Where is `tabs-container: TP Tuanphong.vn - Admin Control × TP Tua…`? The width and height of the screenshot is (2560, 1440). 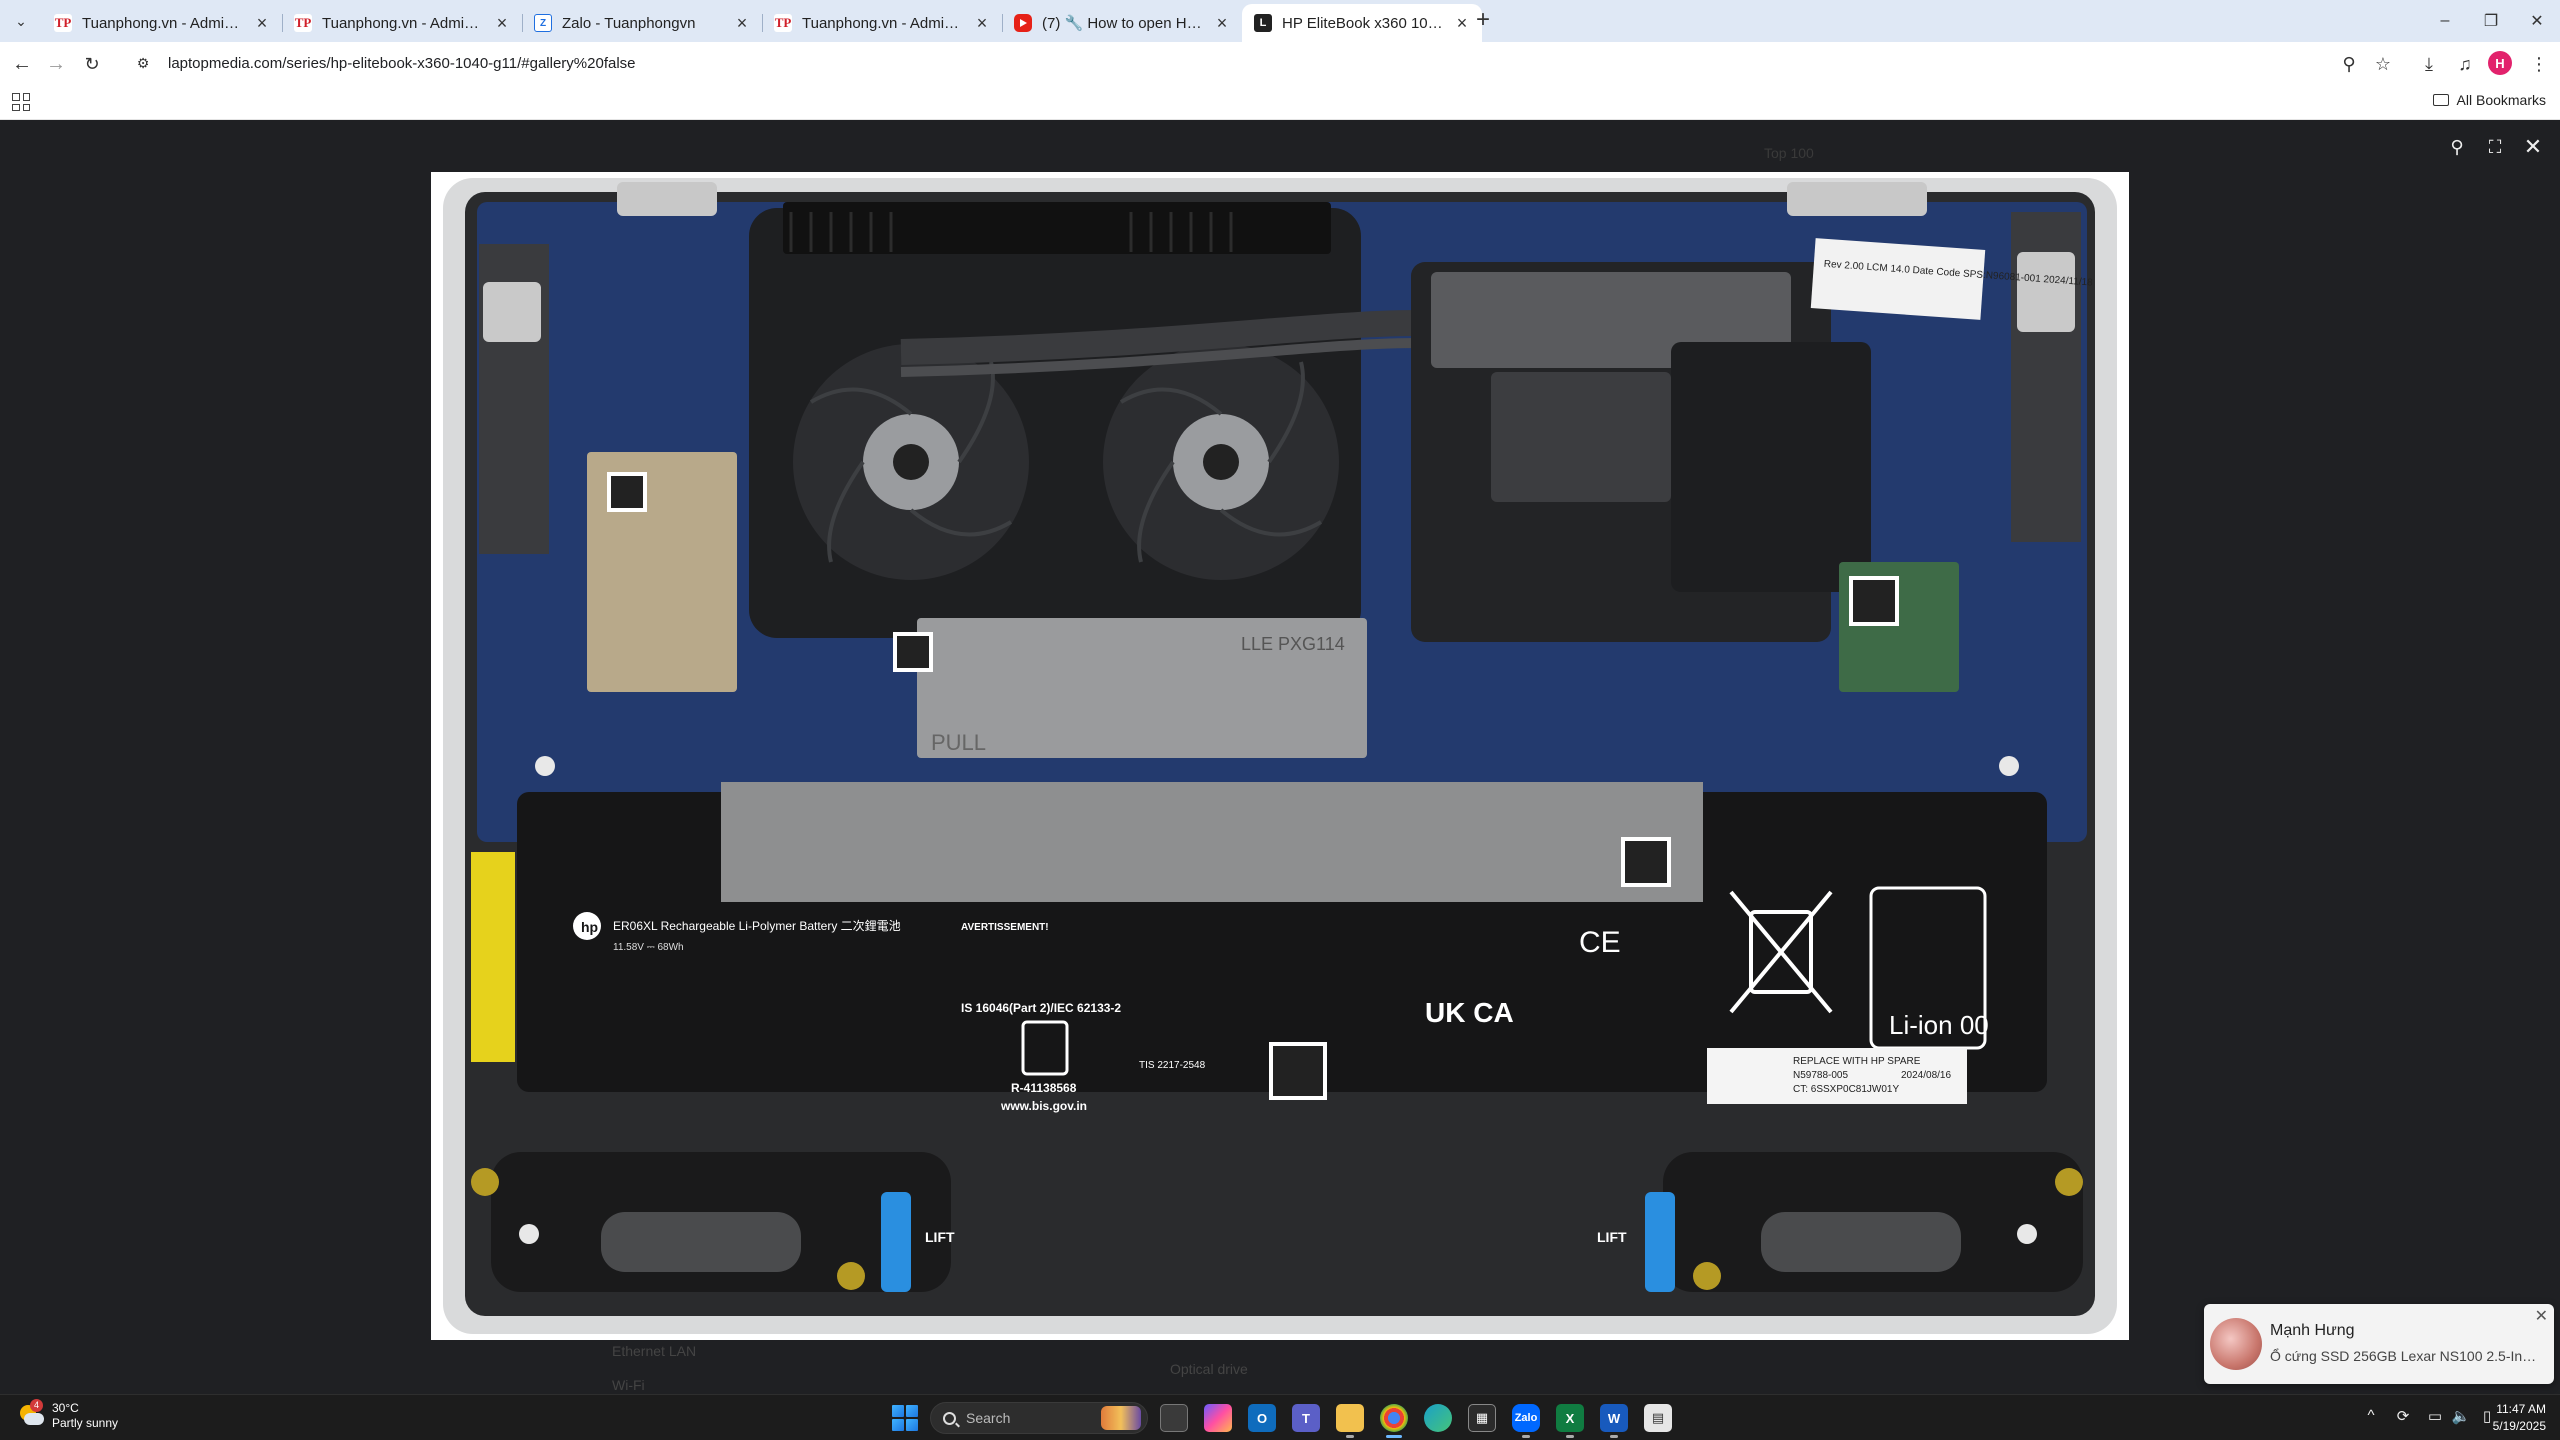 tabs-container: TP Tuanphong.vn - Admin Control × TP Tua… is located at coordinates (762, 23).